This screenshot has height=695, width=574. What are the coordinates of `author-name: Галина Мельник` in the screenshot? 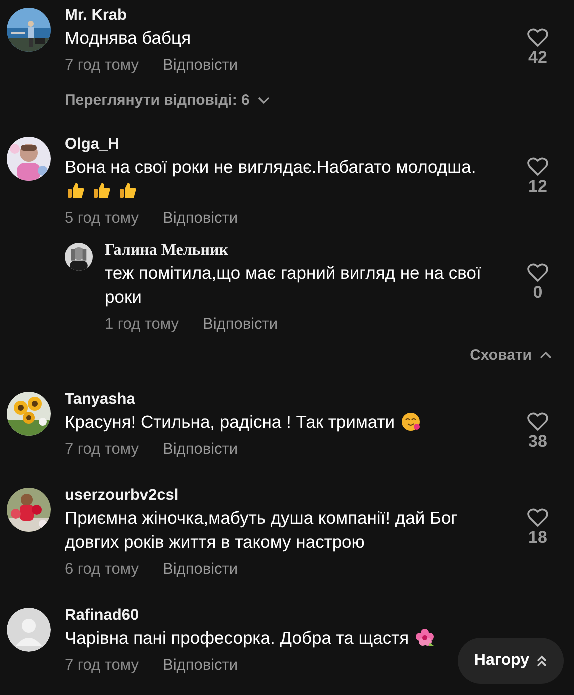 It's located at (166, 251).